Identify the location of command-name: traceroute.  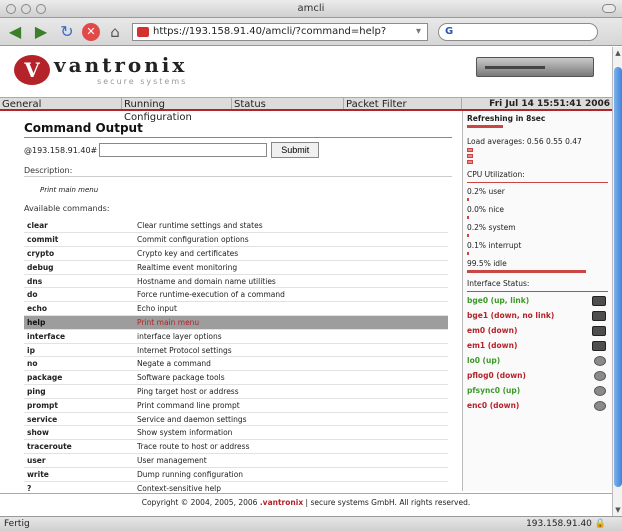
(79, 447).